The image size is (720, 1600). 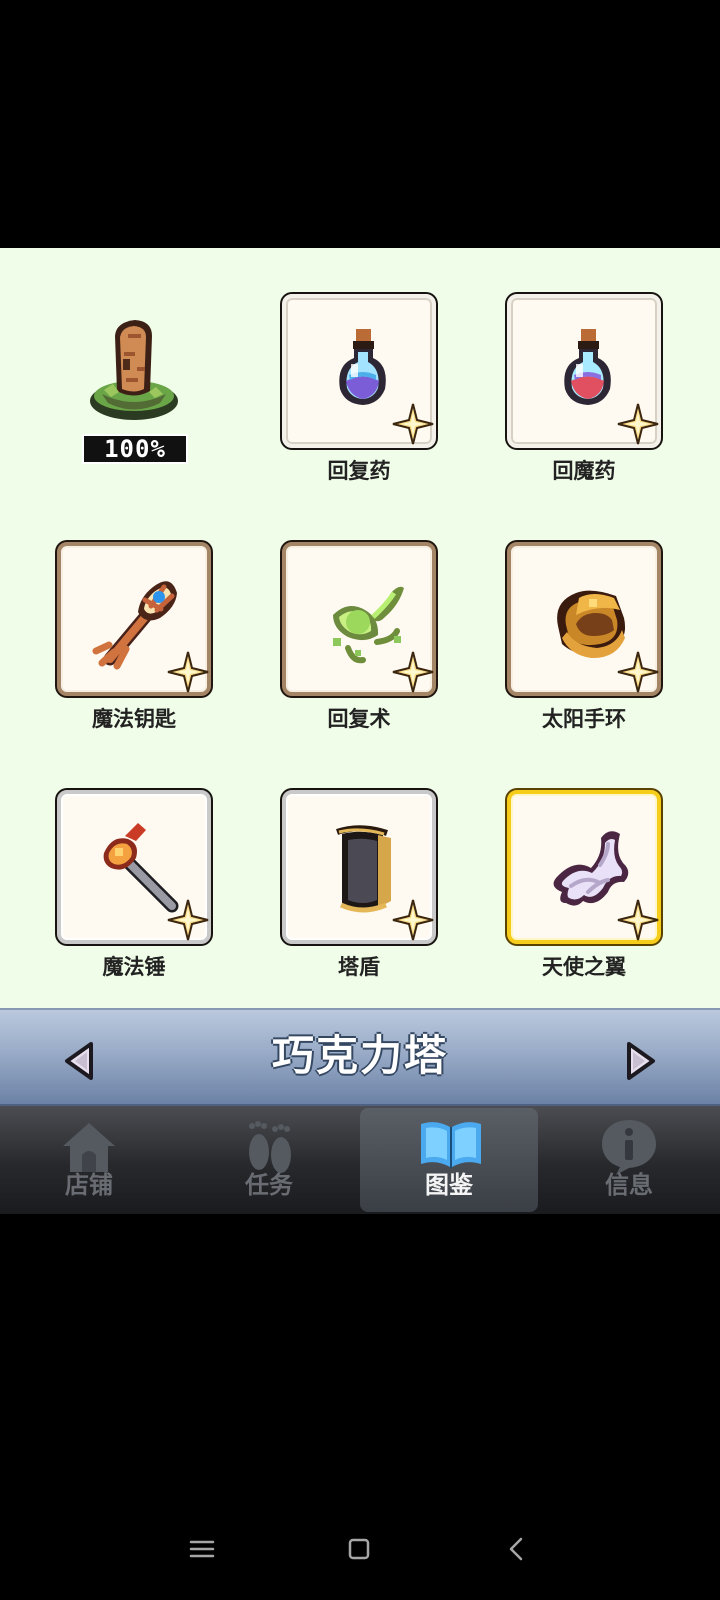 I want to click on region-selector: 巧克力塔, so click(x=360, y=1057).